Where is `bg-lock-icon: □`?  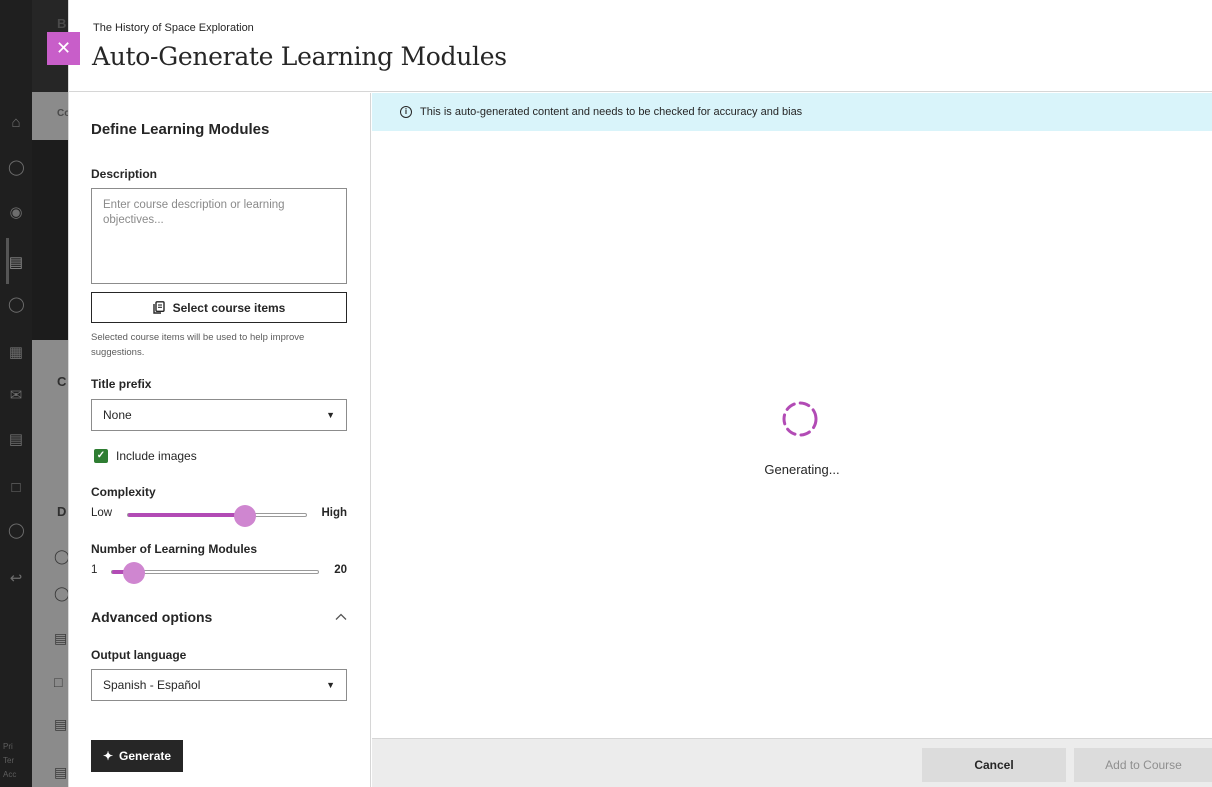 bg-lock-icon: □ is located at coordinates (58, 682).